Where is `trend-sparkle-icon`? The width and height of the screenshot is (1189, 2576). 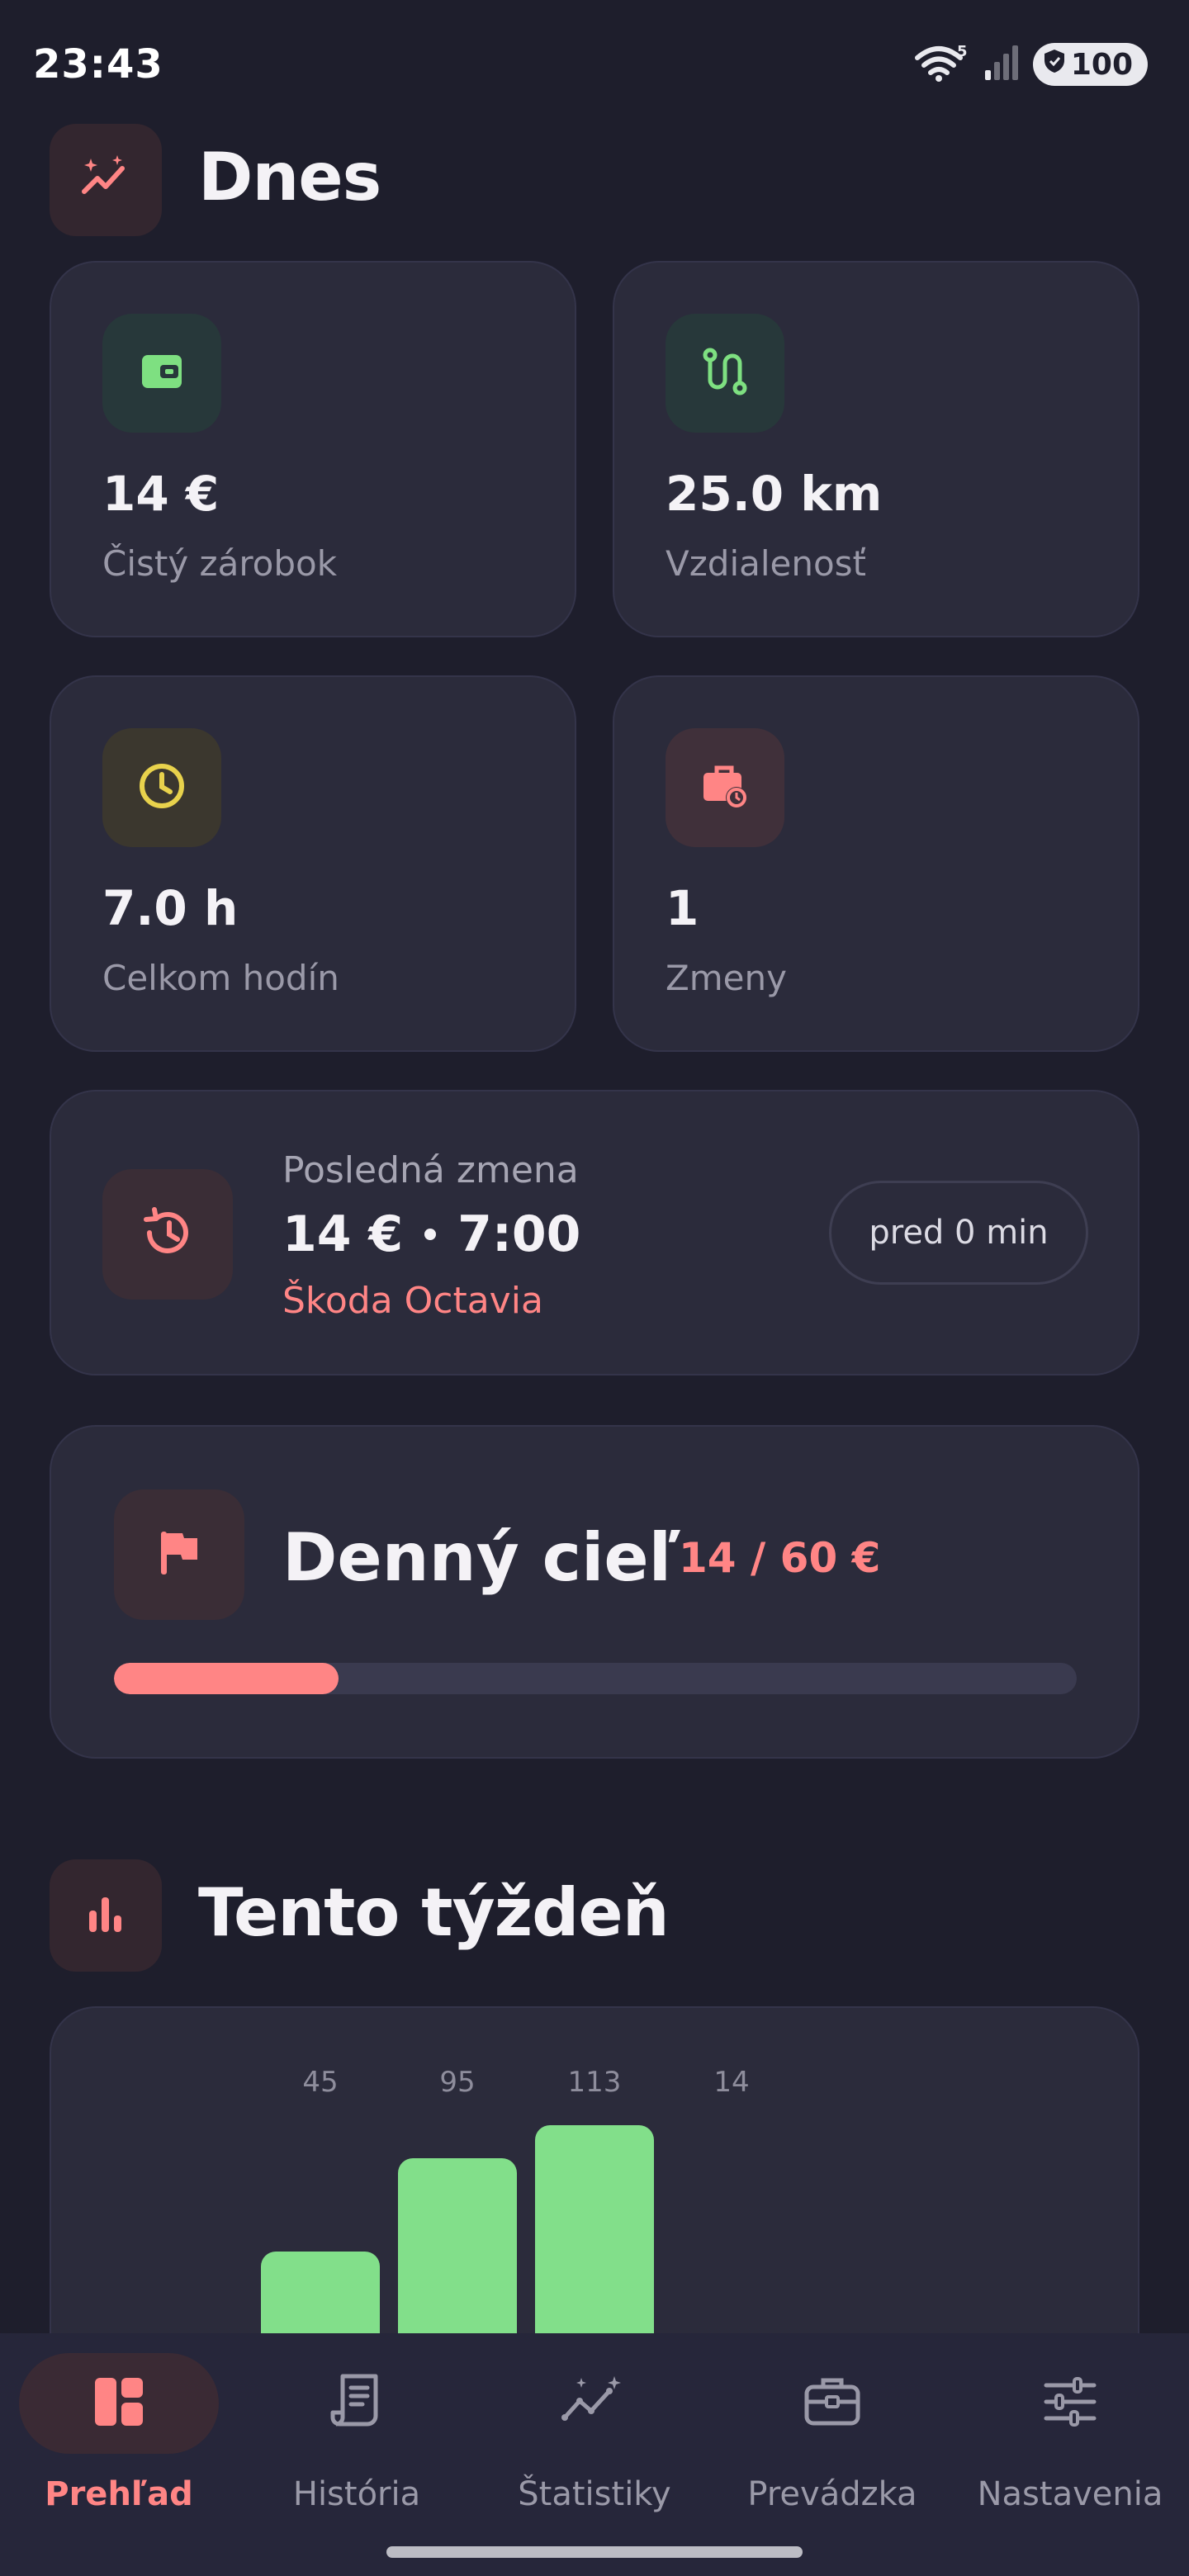
trend-sparkle-icon is located at coordinates (105, 180).